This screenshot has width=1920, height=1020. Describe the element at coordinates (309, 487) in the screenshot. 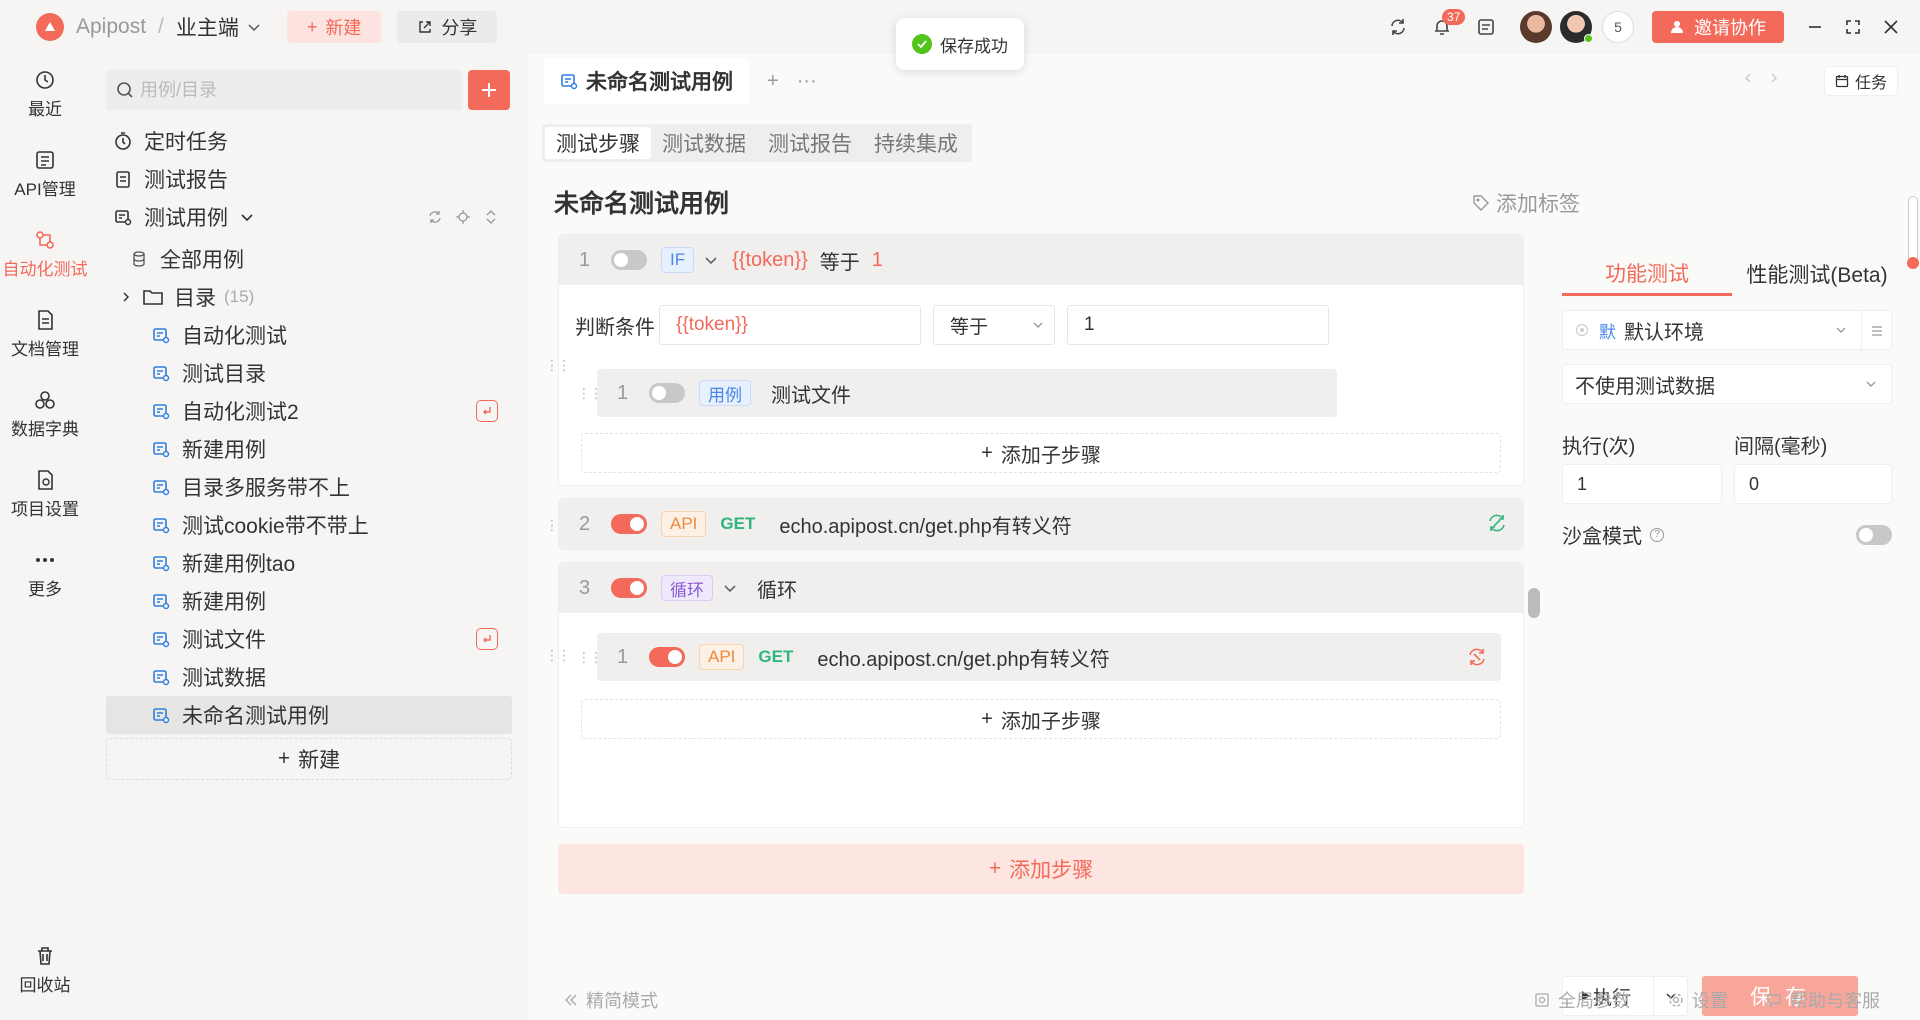

I see `tree-item-case: 目录多服务带不上` at that location.